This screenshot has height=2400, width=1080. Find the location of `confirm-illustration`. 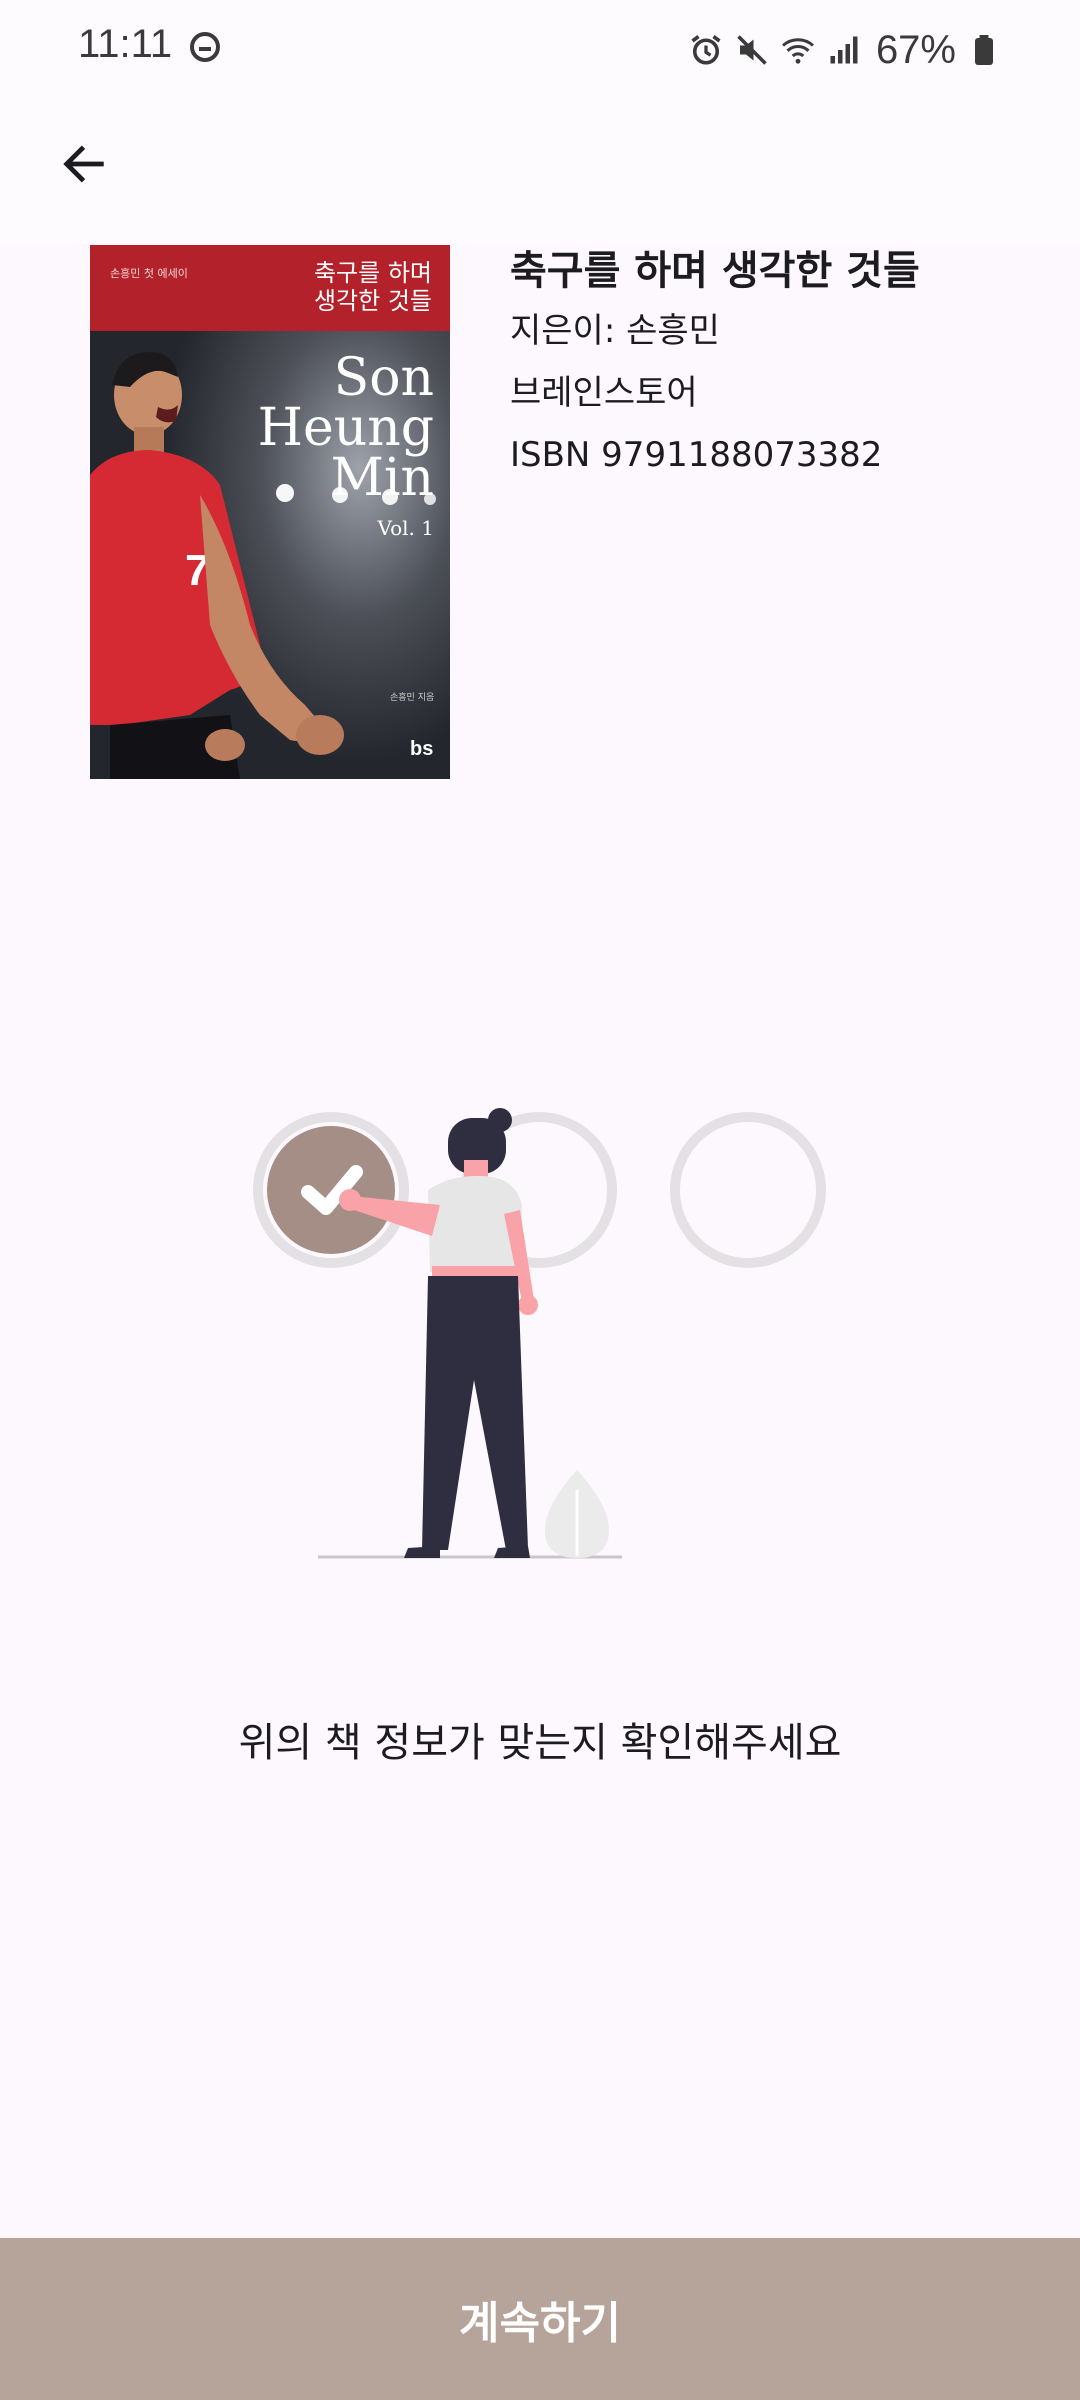

confirm-illustration is located at coordinates (539, 1333).